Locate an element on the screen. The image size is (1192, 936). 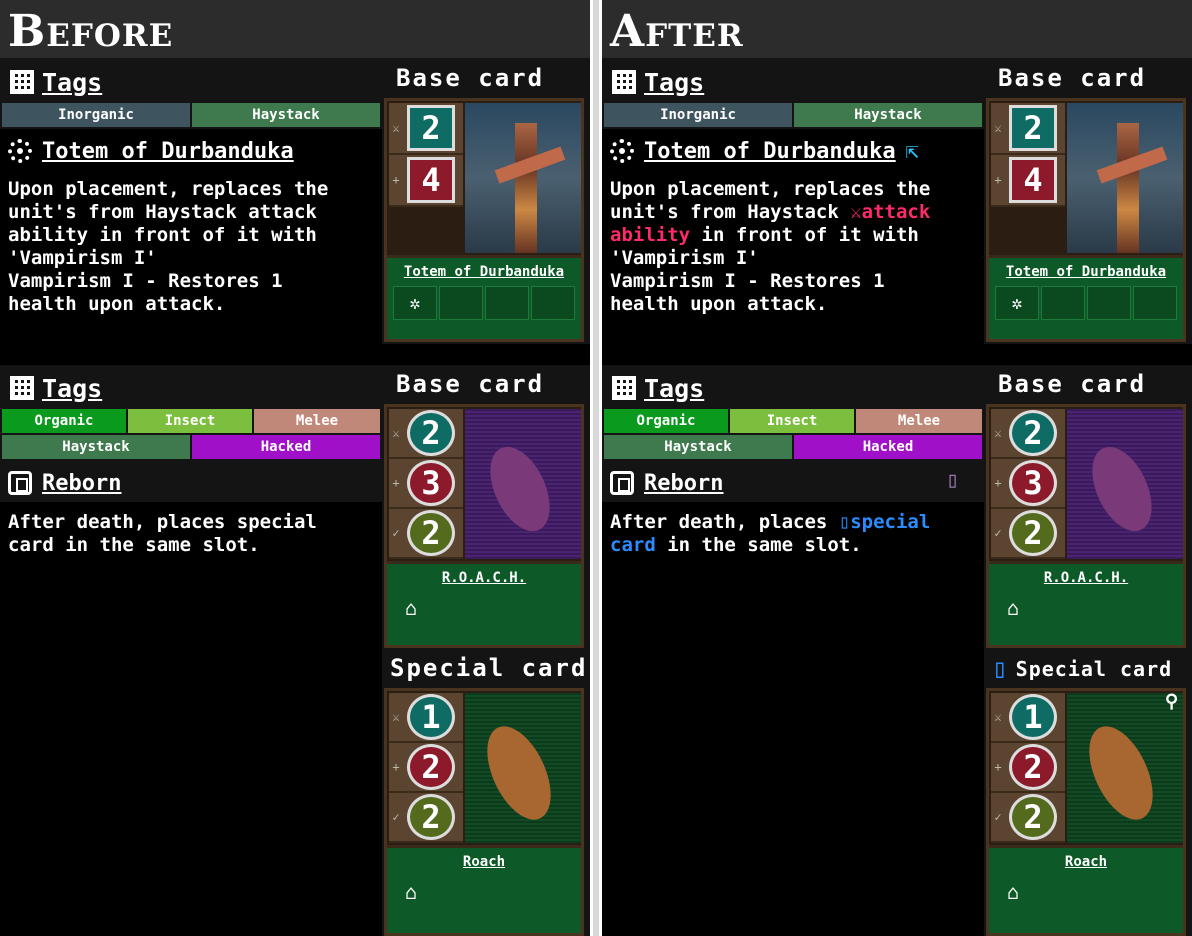
ability-keyword: ability is located at coordinates (650, 235).